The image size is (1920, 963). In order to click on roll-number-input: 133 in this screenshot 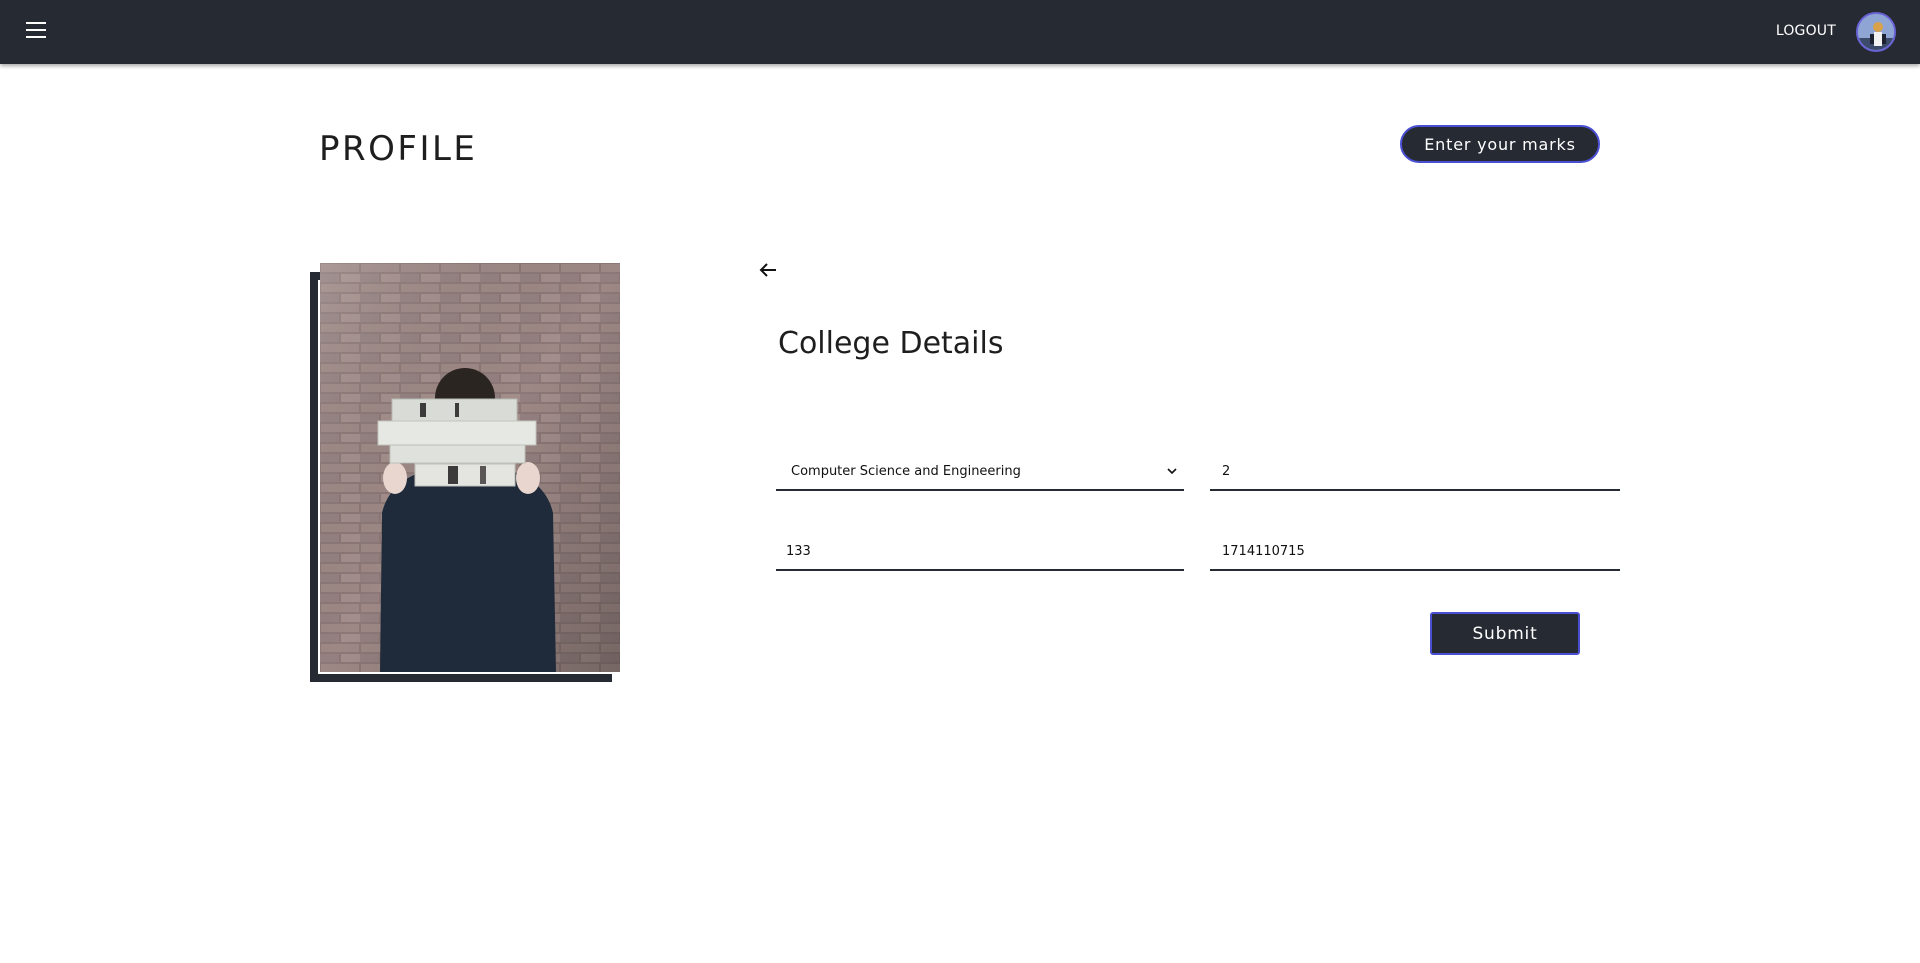, I will do `click(980, 552)`.